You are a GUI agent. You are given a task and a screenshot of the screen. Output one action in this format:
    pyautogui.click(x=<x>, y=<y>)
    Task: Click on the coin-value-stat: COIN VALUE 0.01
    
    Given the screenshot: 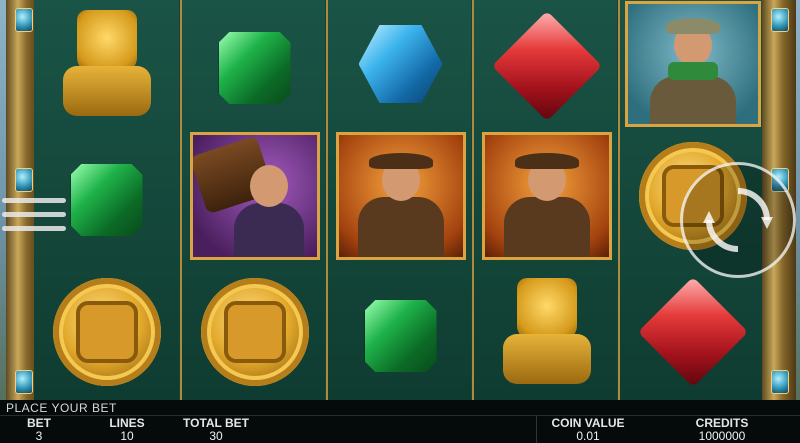 What is the action you would take?
    pyautogui.click(x=588, y=430)
    